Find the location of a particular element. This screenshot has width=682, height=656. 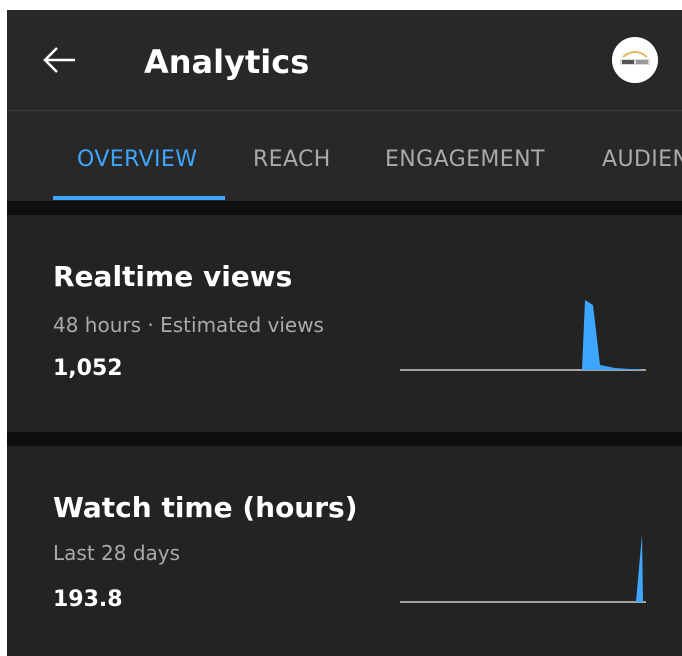

active-tab-indicator is located at coordinates (139, 198).